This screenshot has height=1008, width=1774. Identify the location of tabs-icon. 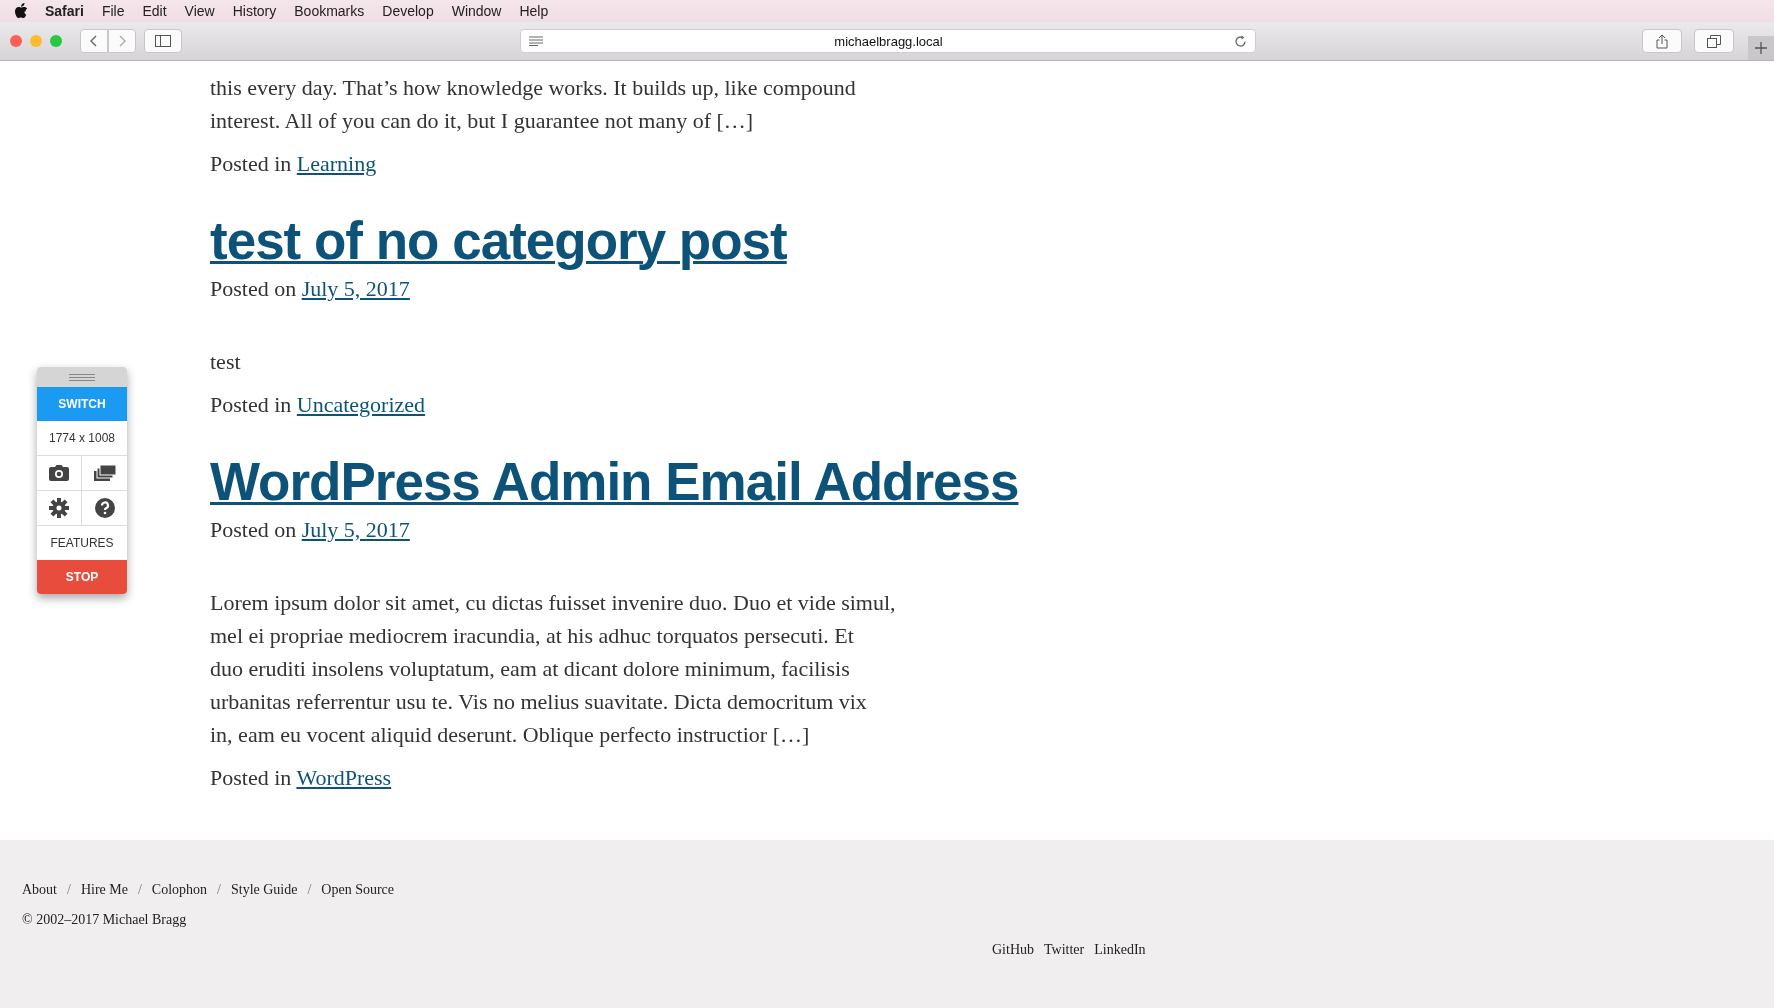
(1714, 41).